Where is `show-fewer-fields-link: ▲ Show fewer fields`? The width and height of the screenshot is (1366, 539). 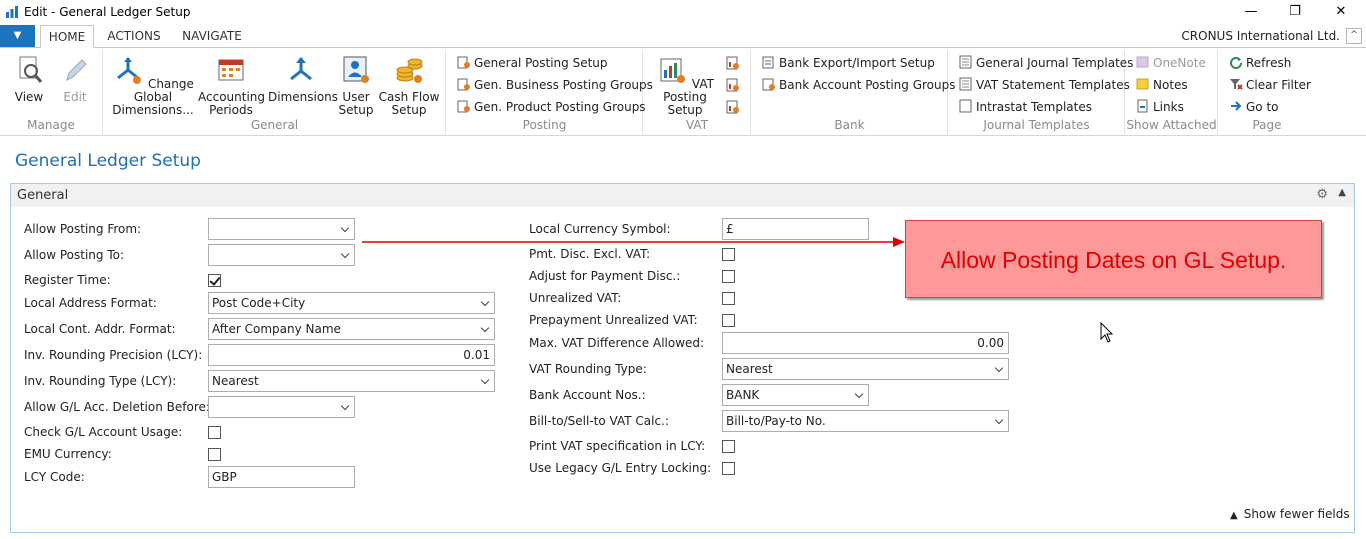 show-fewer-fields-link: ▲ Show fewer fields is located at coordinates (1290, 514).